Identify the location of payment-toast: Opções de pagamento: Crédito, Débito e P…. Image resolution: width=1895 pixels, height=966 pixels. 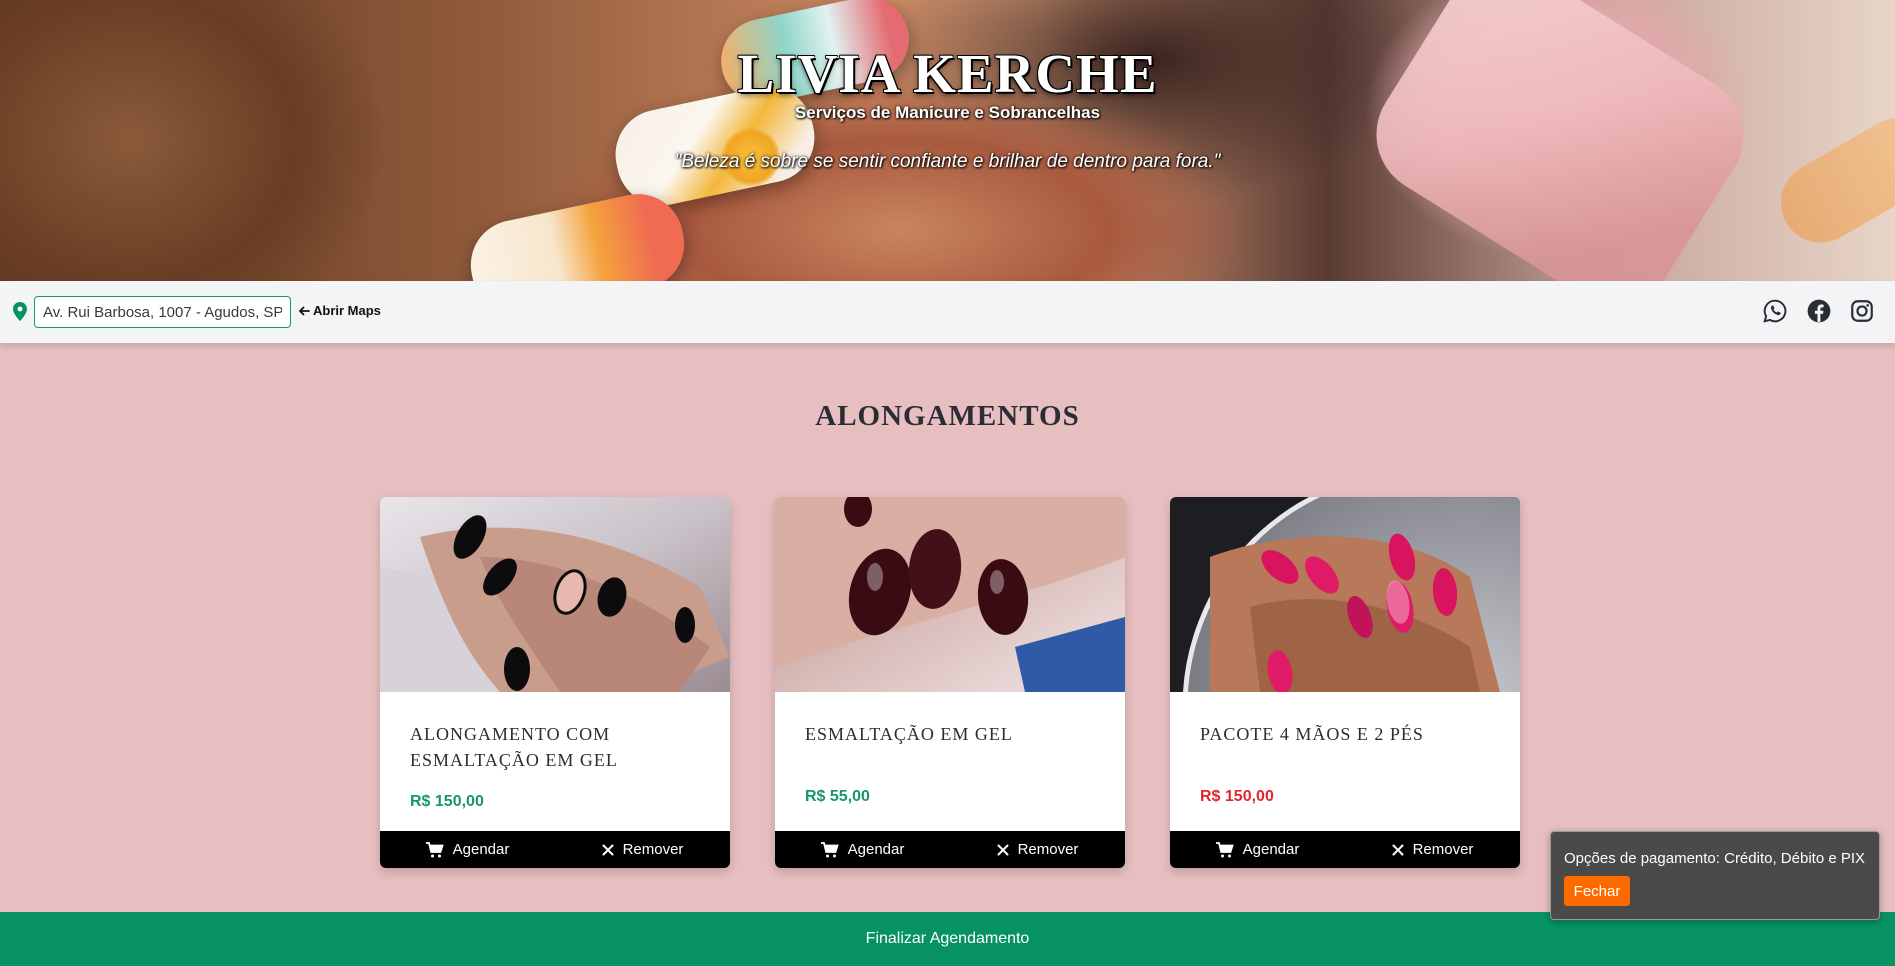
(1715, 875).